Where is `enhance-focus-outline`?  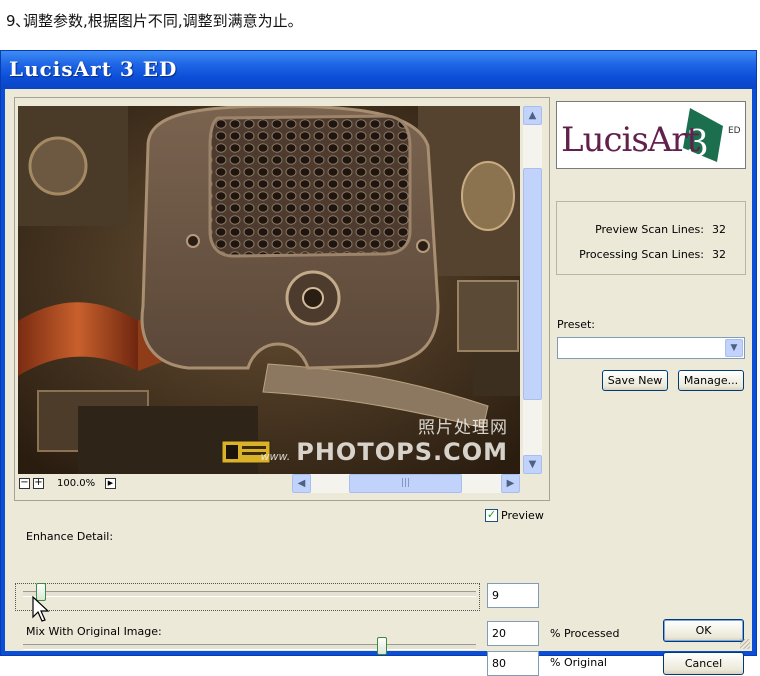 enhance-focus-outline is located at coordinates (247, 597).